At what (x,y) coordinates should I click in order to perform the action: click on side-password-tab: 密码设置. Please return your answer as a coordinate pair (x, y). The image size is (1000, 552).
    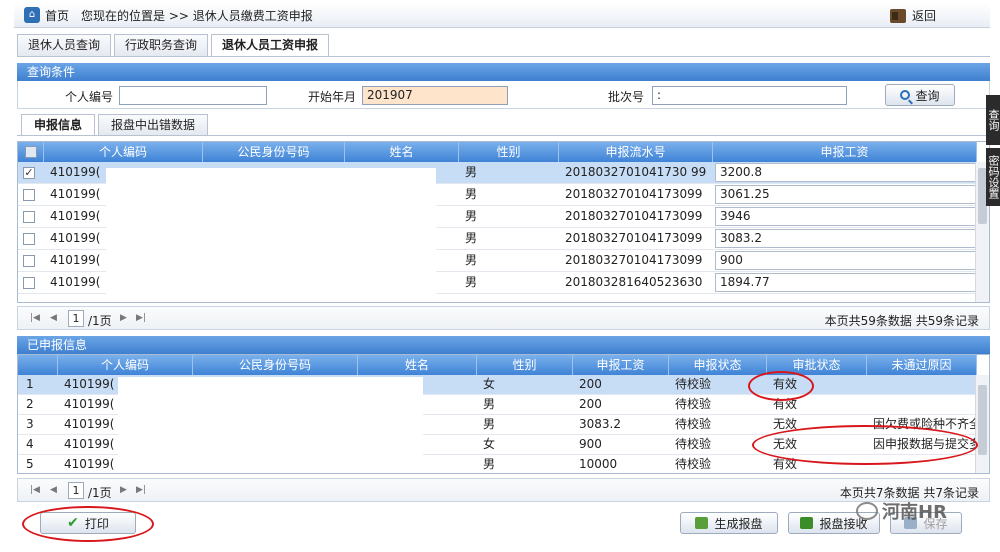
    Looking at the image, I should click on (993, 177).